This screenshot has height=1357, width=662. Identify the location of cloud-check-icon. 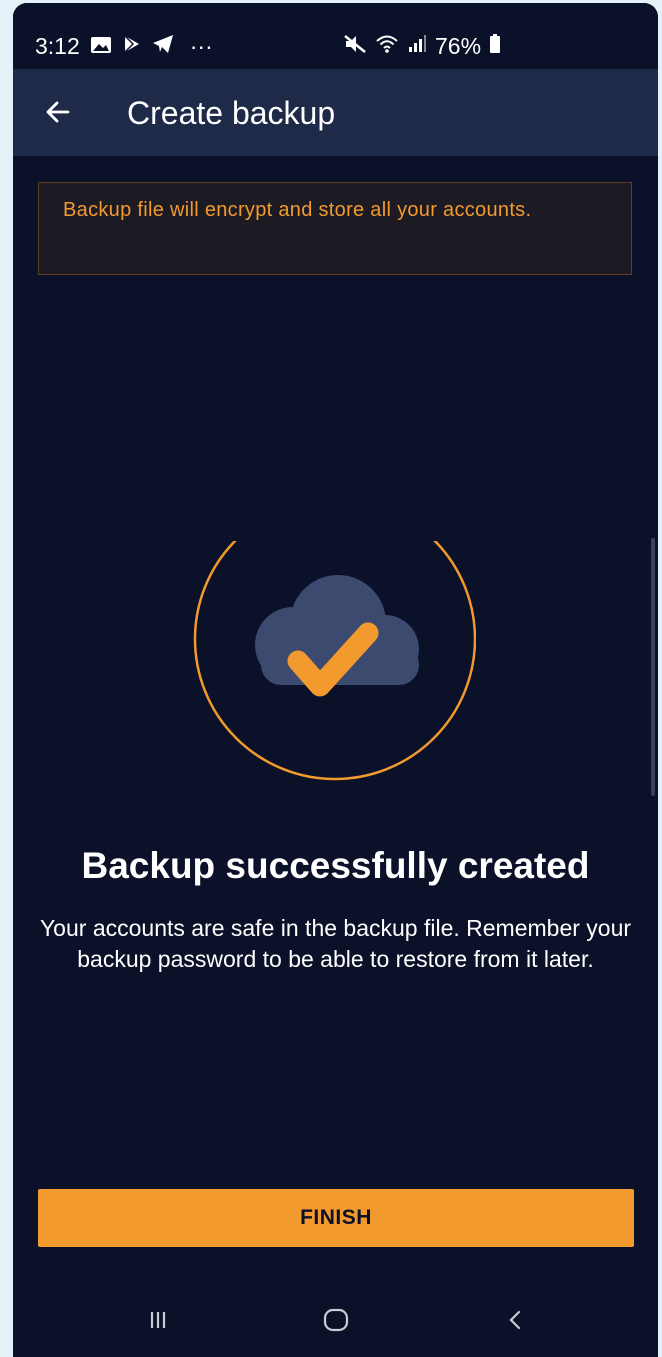
(335, 639).